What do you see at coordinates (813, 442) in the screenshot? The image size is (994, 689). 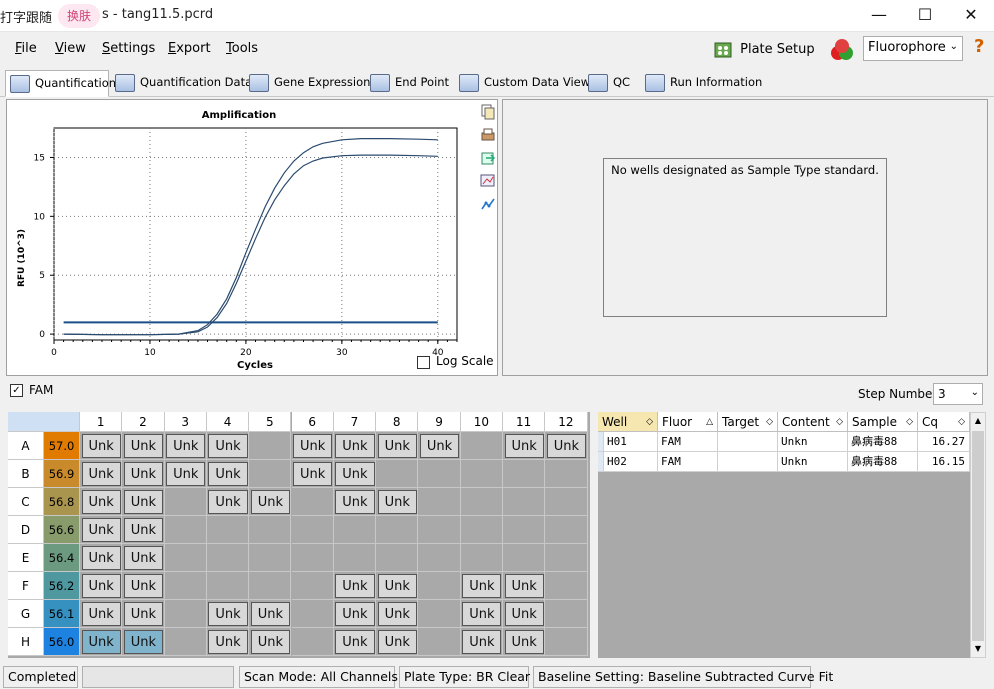 I see `table-cell-content: Unkn` at bounding box center [813, 442].